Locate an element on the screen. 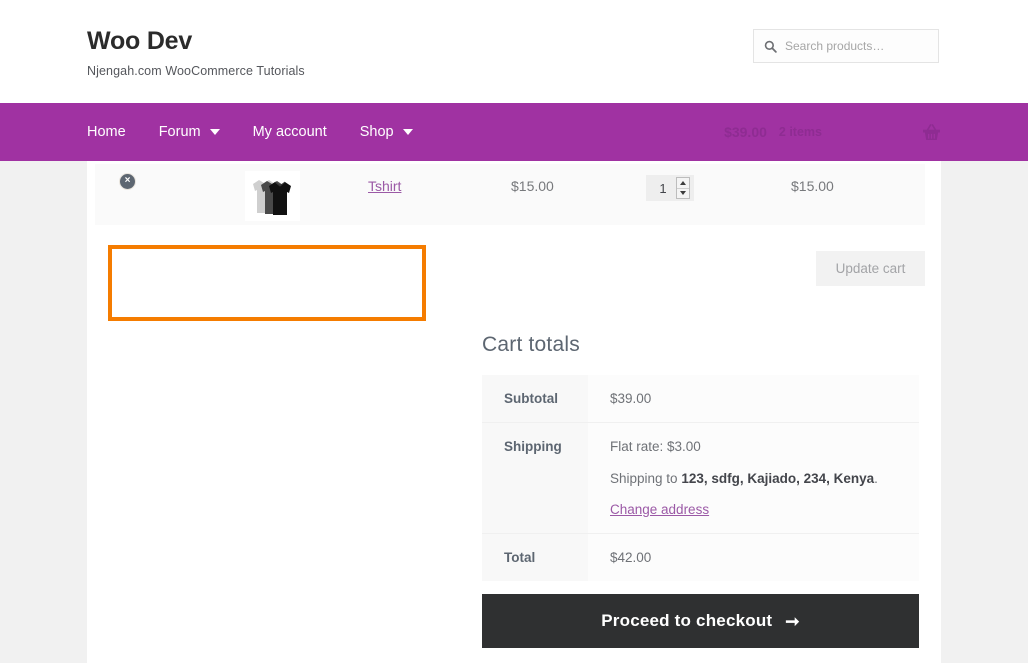 The height and width of the screenshot is (663, 1028). site-title: Woo Dev is located at coordinates (140, 41).